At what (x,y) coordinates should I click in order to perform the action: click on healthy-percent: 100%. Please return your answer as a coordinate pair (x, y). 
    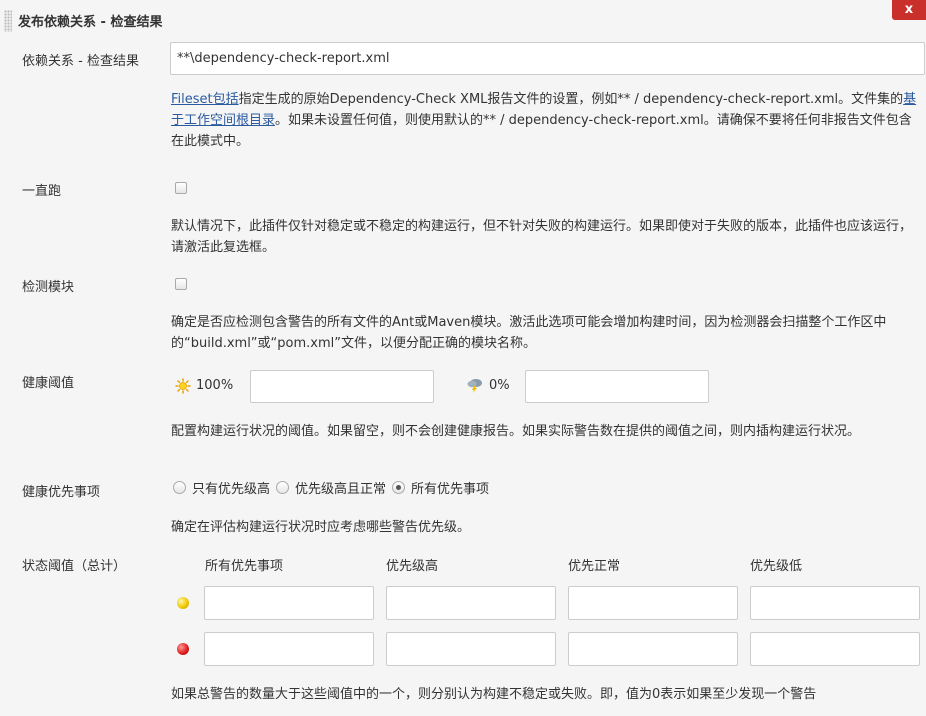
    Looking at the image, I should click on (215, 385).